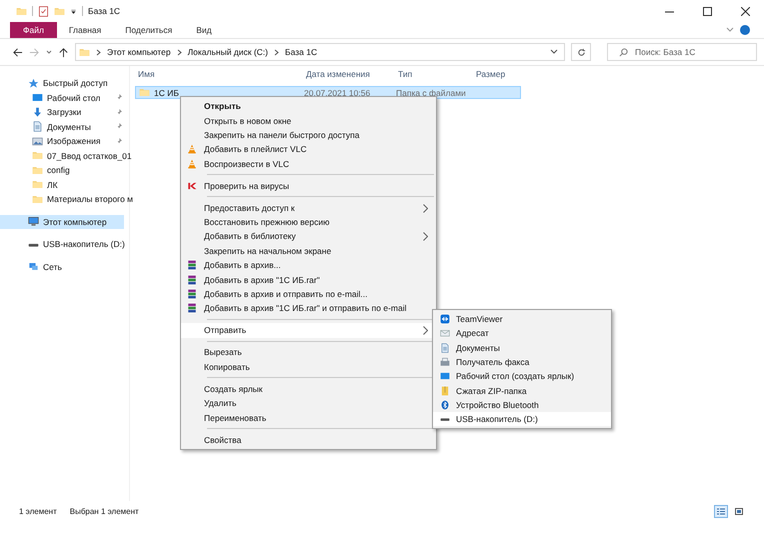 This screenshot has width=764, height=533. Describe the element at coordinates (148, 30) in the screenshot. I see `ribbon-tab: Поделиться` at that location.